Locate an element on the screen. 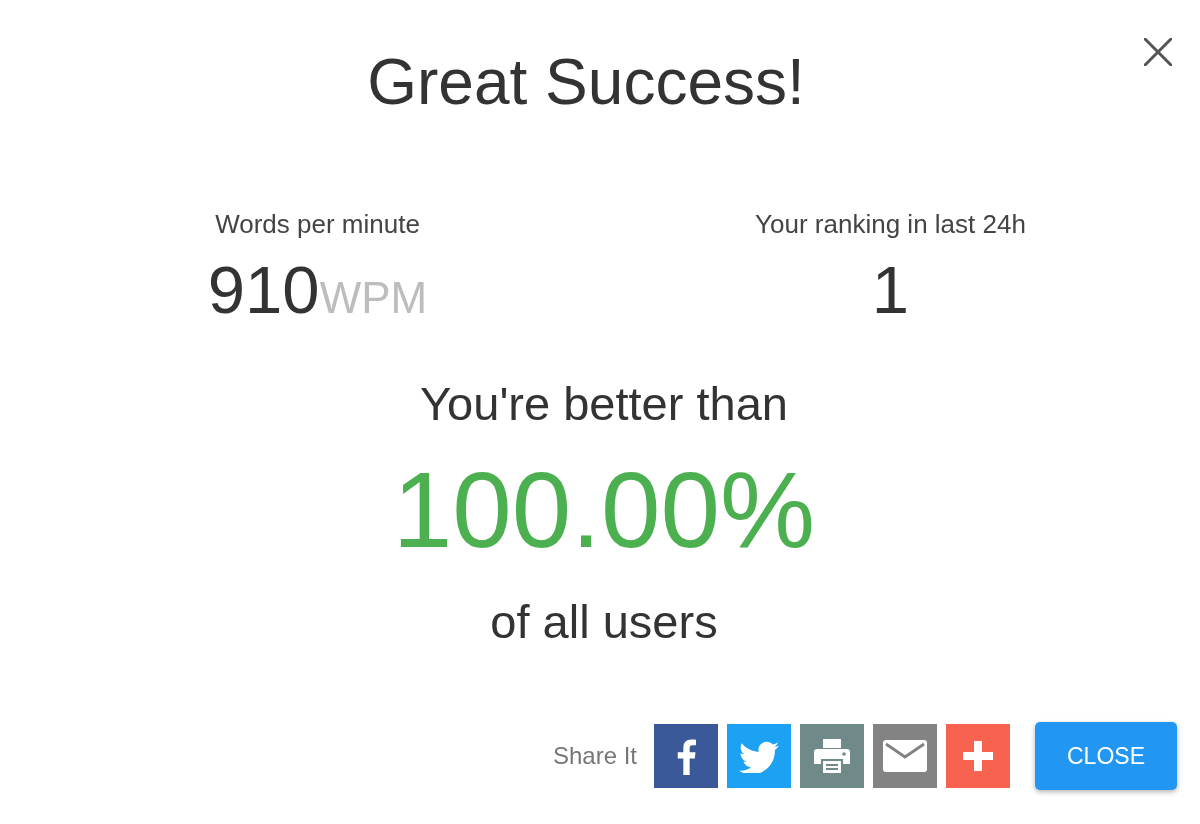  stat-unit: WPM is located at coordinates (373, 298).